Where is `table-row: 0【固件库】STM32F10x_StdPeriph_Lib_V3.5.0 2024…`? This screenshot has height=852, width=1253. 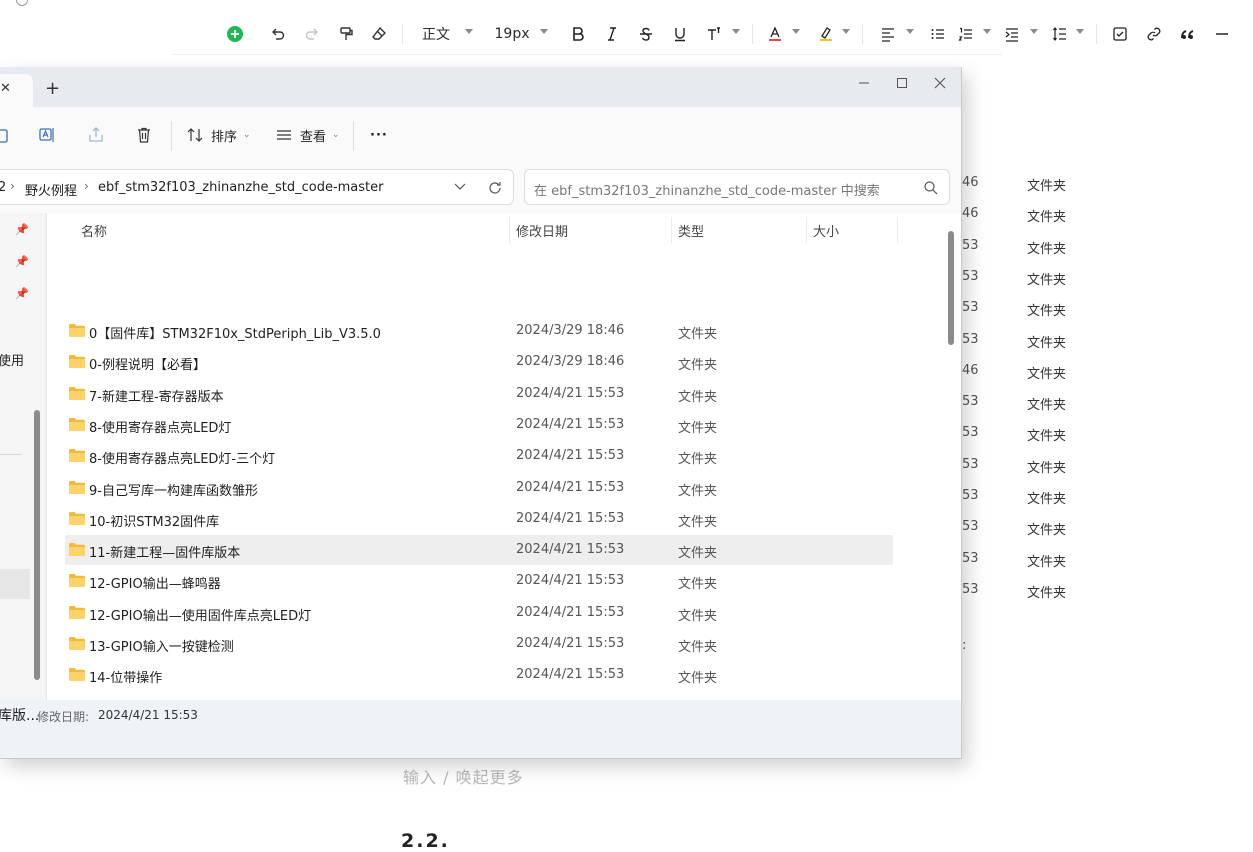 table-row: 0【固件库】STM32F10x_StdPeriph_Lib_V3.5.0 2024… is located at coordinates (479, 331).